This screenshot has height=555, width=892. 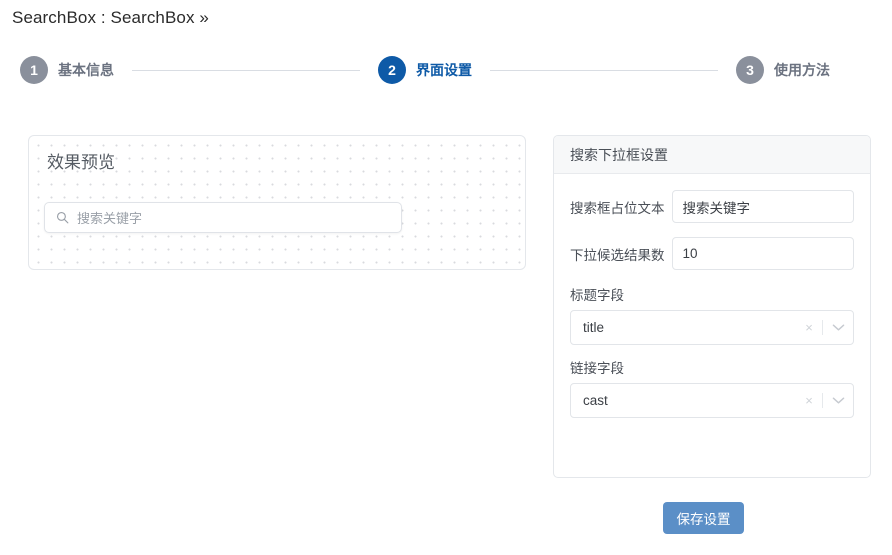 I want to click on field-result-count: 下拉候选结果数 10, so click(x=712, y=253).